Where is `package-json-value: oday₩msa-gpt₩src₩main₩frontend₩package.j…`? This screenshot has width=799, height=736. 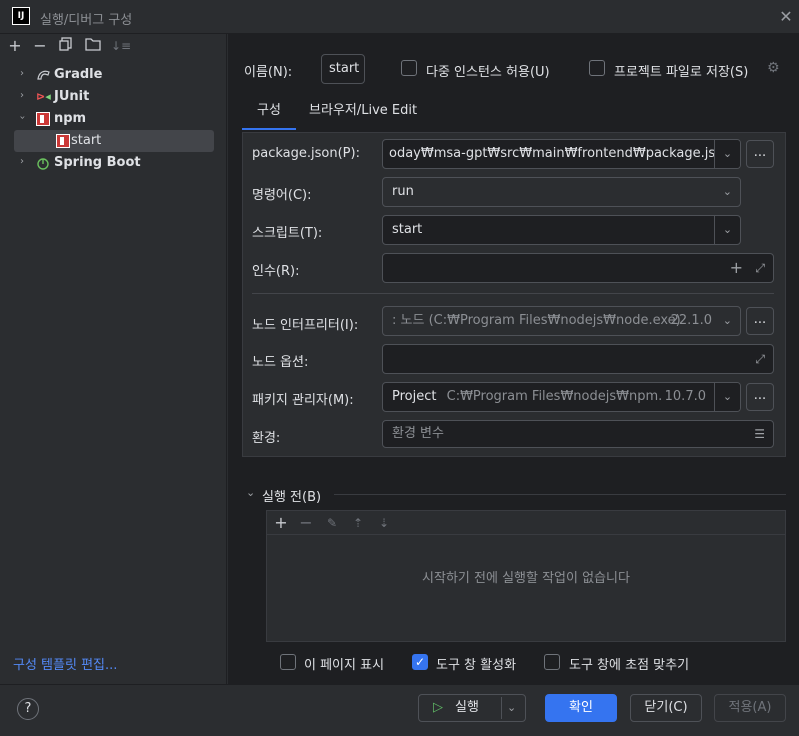 package-json-value: oday₩msa-gpt₩src₩main₩frontend₩package.j… is located at coordinates (560, 153).